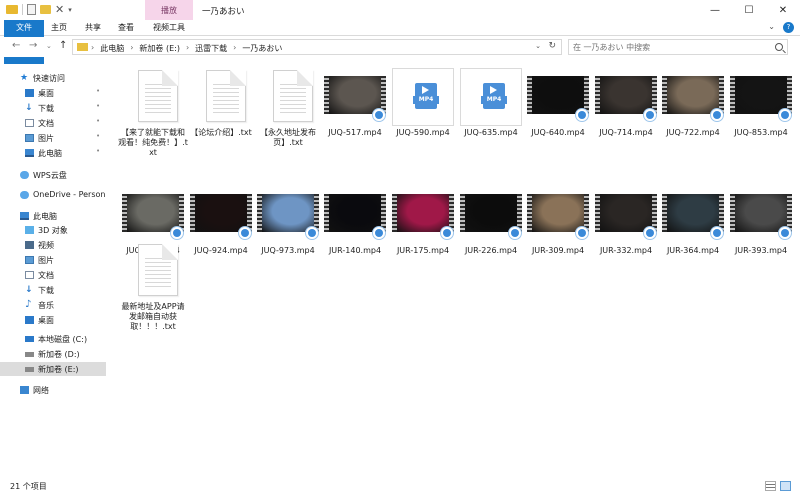 The height and width of the screenshot is (495, 800). I want to click on delete-icon: ✕, so click(59, 9).